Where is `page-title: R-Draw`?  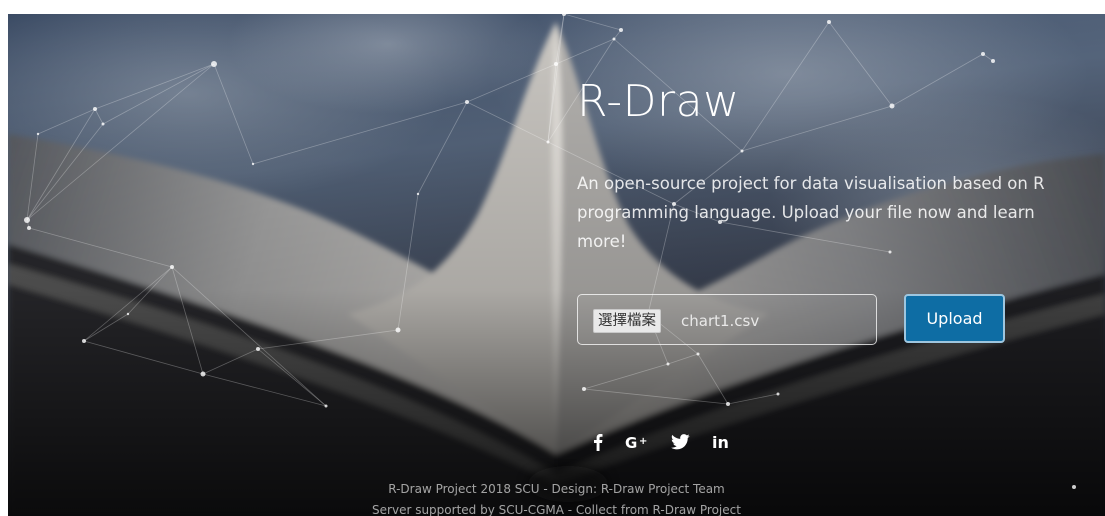
page-title: R-Draw is located at coordinates (658, 101).